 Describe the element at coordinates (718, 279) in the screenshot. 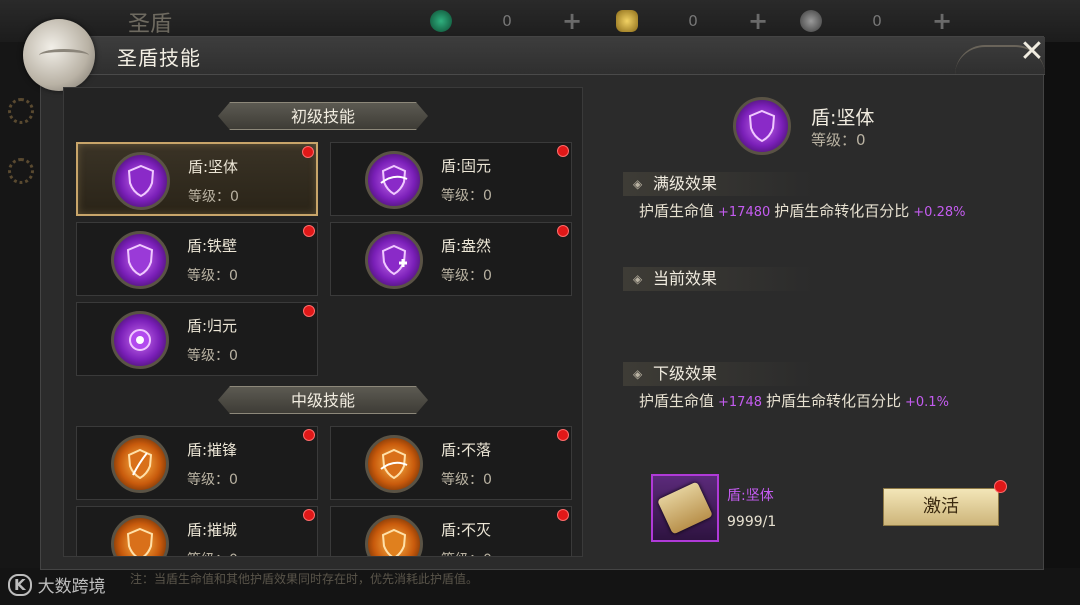

I see `current-effect-heading: 当前效果` at that location.